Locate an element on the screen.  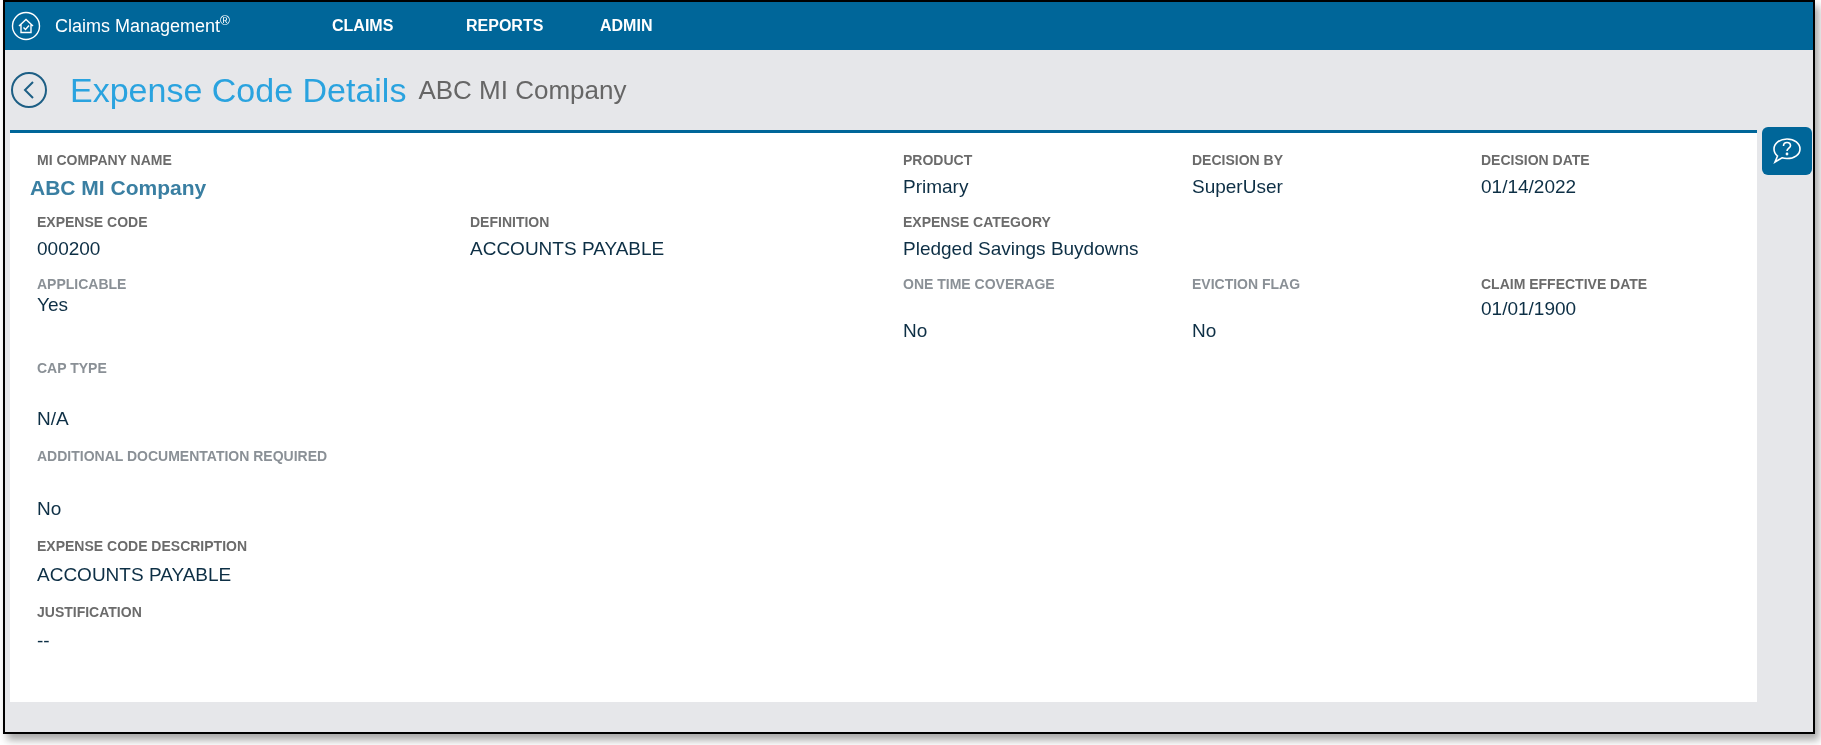
field-label: DECISION BY is located at coordinates (1238, 160).